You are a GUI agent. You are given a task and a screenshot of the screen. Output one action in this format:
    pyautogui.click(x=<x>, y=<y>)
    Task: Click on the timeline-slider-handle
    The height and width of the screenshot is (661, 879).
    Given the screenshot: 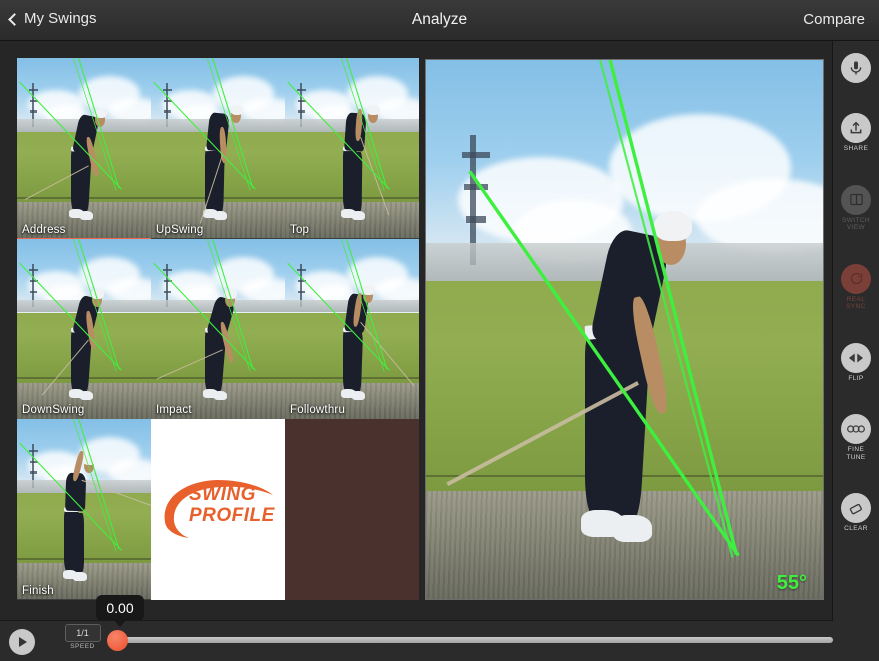 What is the action you would take?
    pyautogui.click(x=117, y=640)
    